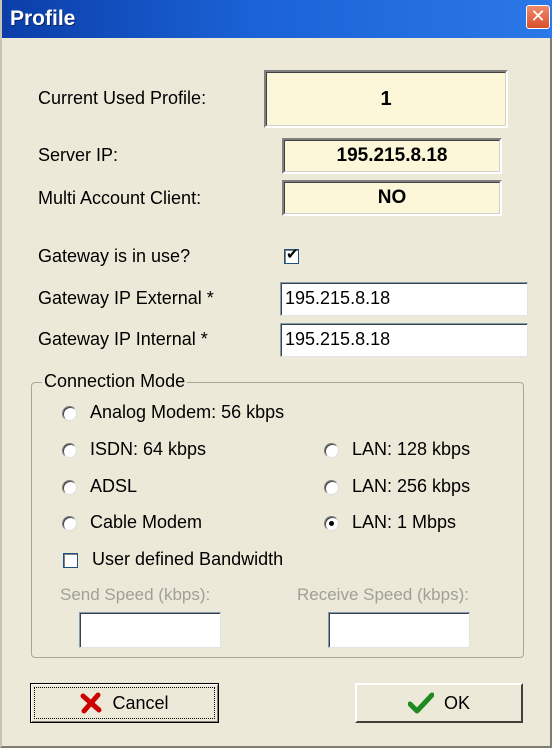 The height and width of the screenshot is (748, 552). What do you see at coordinates (78, 155) in the screenshot?
I see `server-ip-label: Server IP:` at bounding box center [78, 155].